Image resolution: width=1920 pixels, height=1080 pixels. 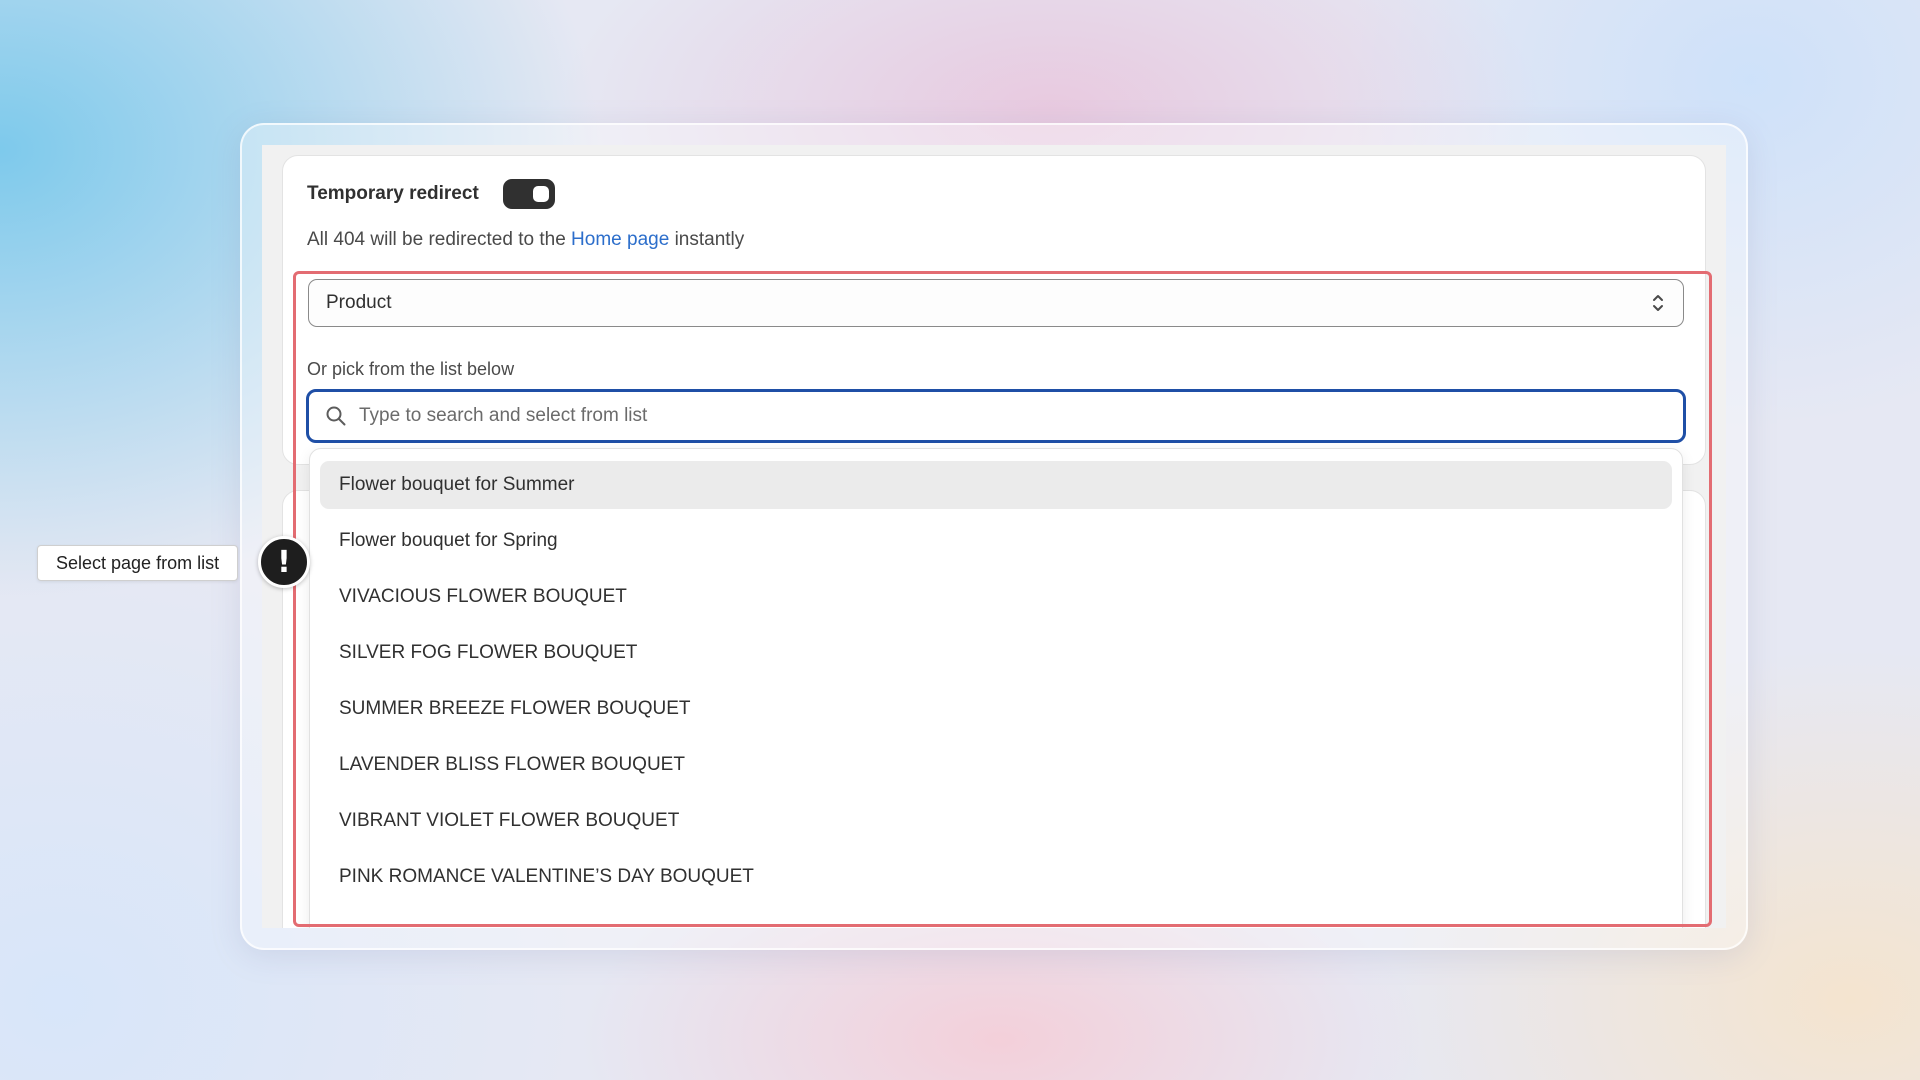 I want to click on option-item: SUMMER BREEZE FLOWER BOUQUET, so click(x=996, y=709).